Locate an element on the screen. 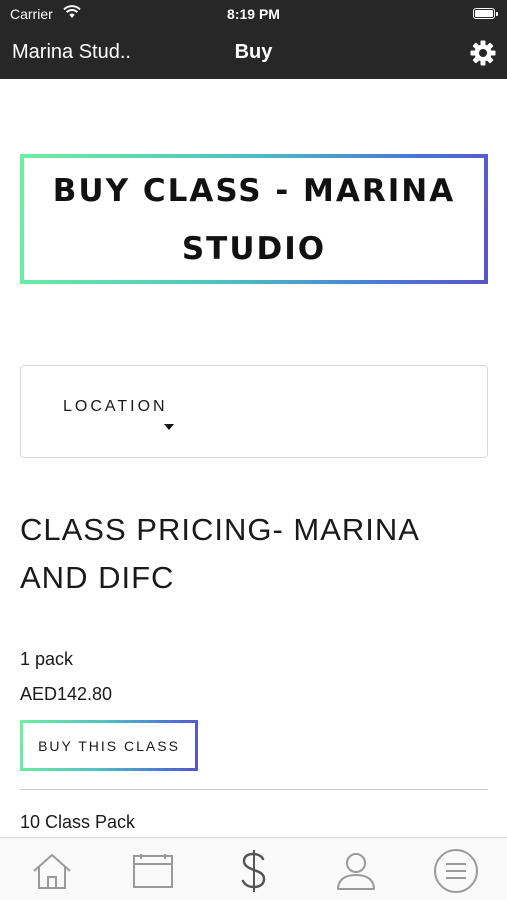 Image resolution: width=507 pixels, height=900 pixels. pack-price: AED142.80 is located at coordinates (66, 694).